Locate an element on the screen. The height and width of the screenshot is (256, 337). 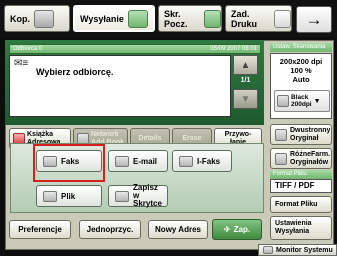
scan-settings-header: Ustaw. Skanowania is located at coordinates (301, 47).